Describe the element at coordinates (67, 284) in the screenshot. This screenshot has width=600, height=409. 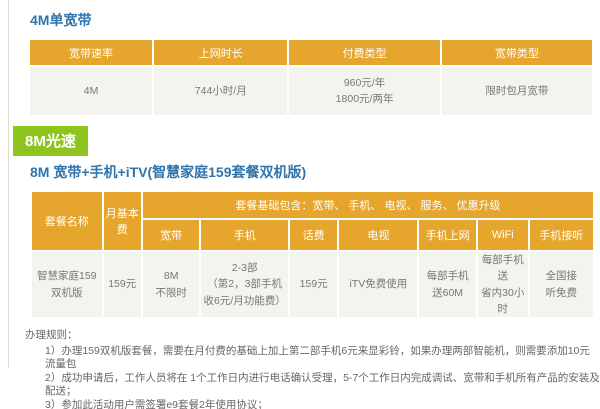
I see `cell-package-name: 智慧家庭159 双机版` at that location.